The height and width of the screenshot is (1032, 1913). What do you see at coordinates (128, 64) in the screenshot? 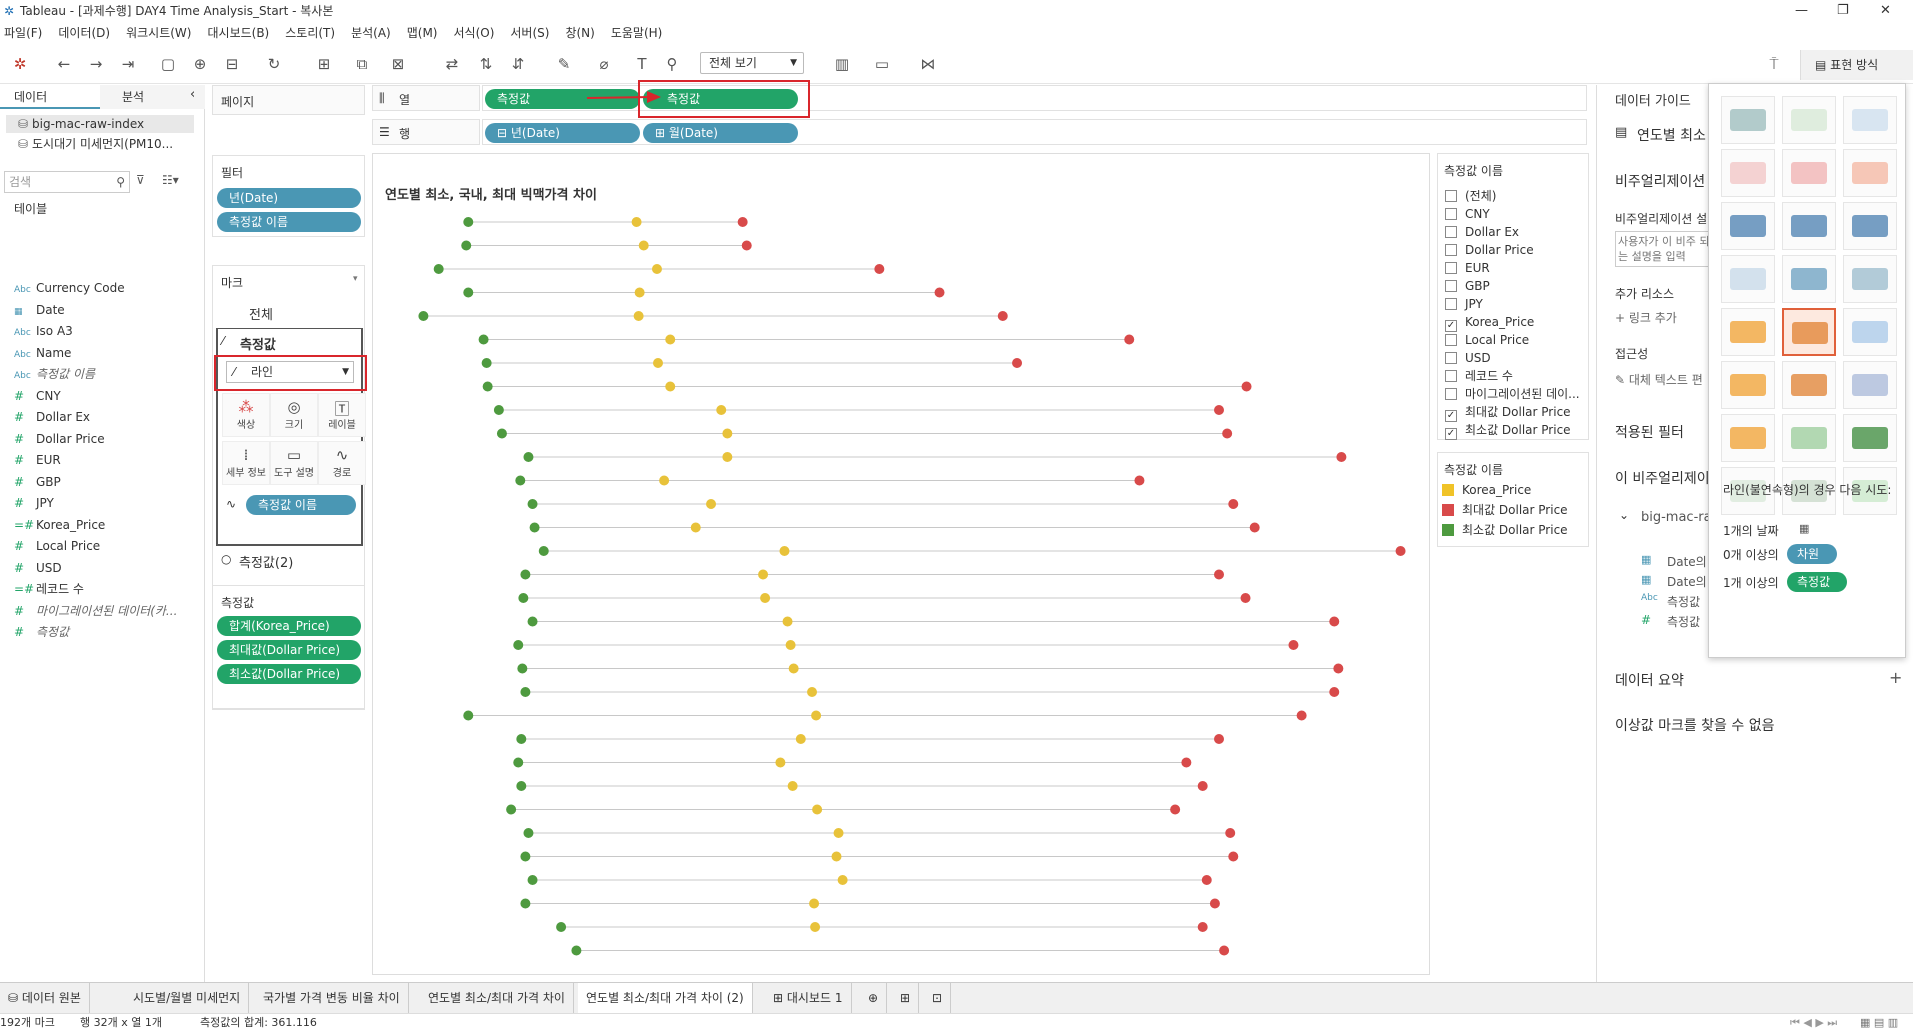
I see `replay-icon: ⇥` at bounding box center [128, 64].